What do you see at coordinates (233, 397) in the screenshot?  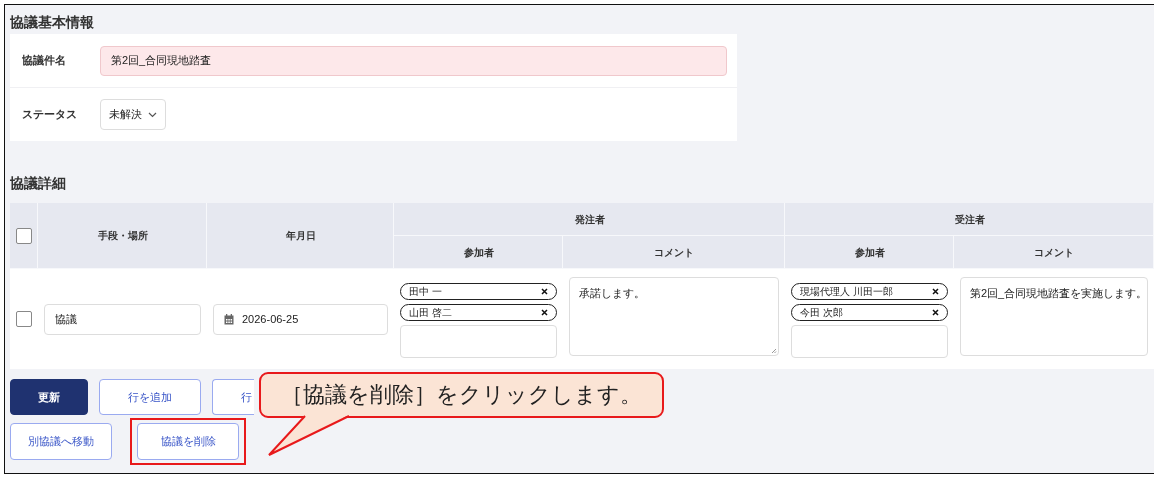 I see `action-button: 行` at bounding box center [233, 397].